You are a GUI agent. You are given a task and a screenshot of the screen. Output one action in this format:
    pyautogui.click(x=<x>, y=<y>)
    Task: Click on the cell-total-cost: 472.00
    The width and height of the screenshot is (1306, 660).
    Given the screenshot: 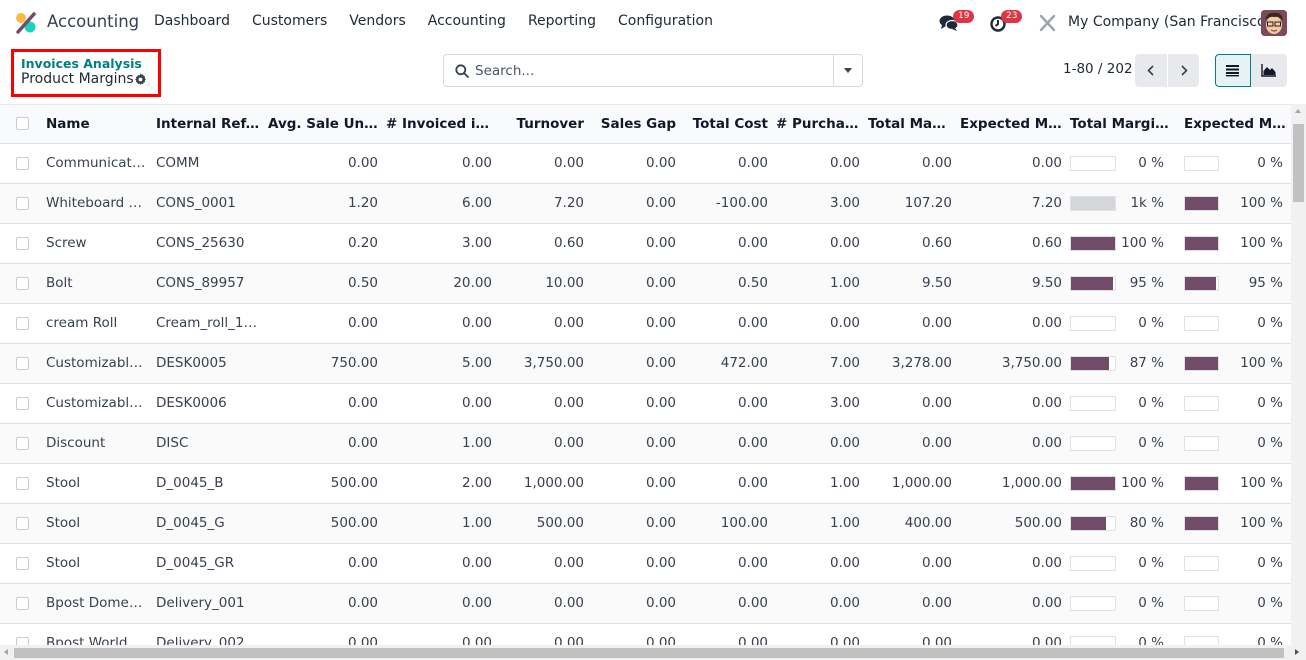 What is the action you would take?
    pyautogui.click(x=726, y=363)
    